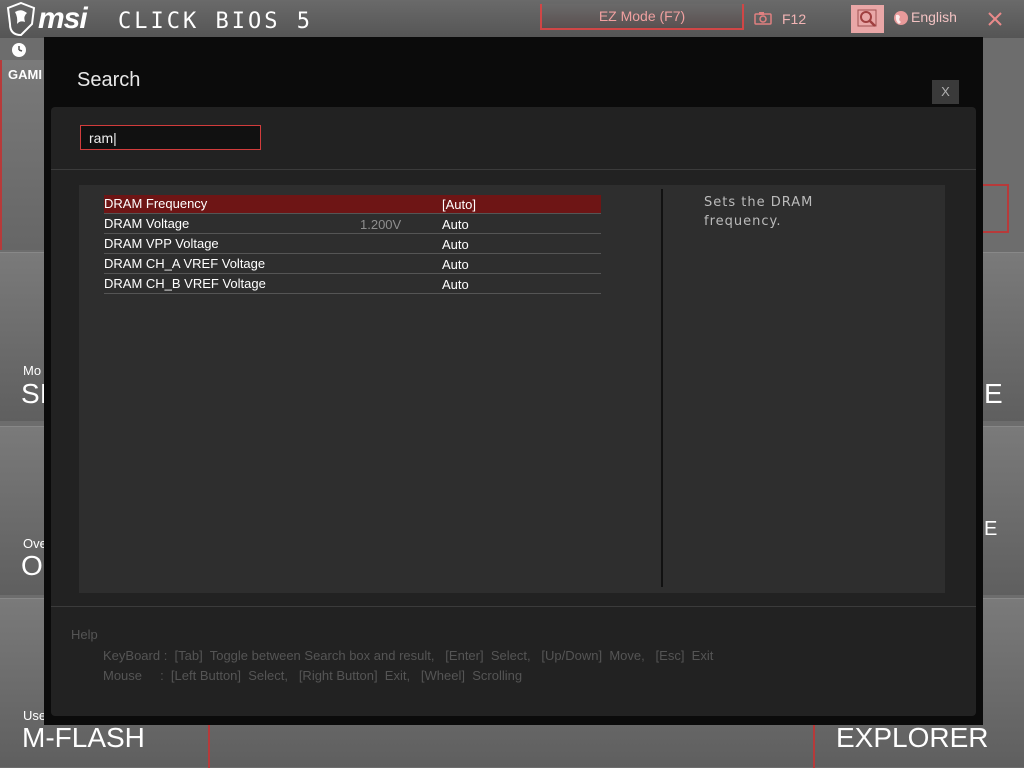 This screenshot has width=1024, height=768. What do you see at coordinates (381, 224) in the screenshot?
I see `result-current: 1.200V` at bounding box center [381, 224].